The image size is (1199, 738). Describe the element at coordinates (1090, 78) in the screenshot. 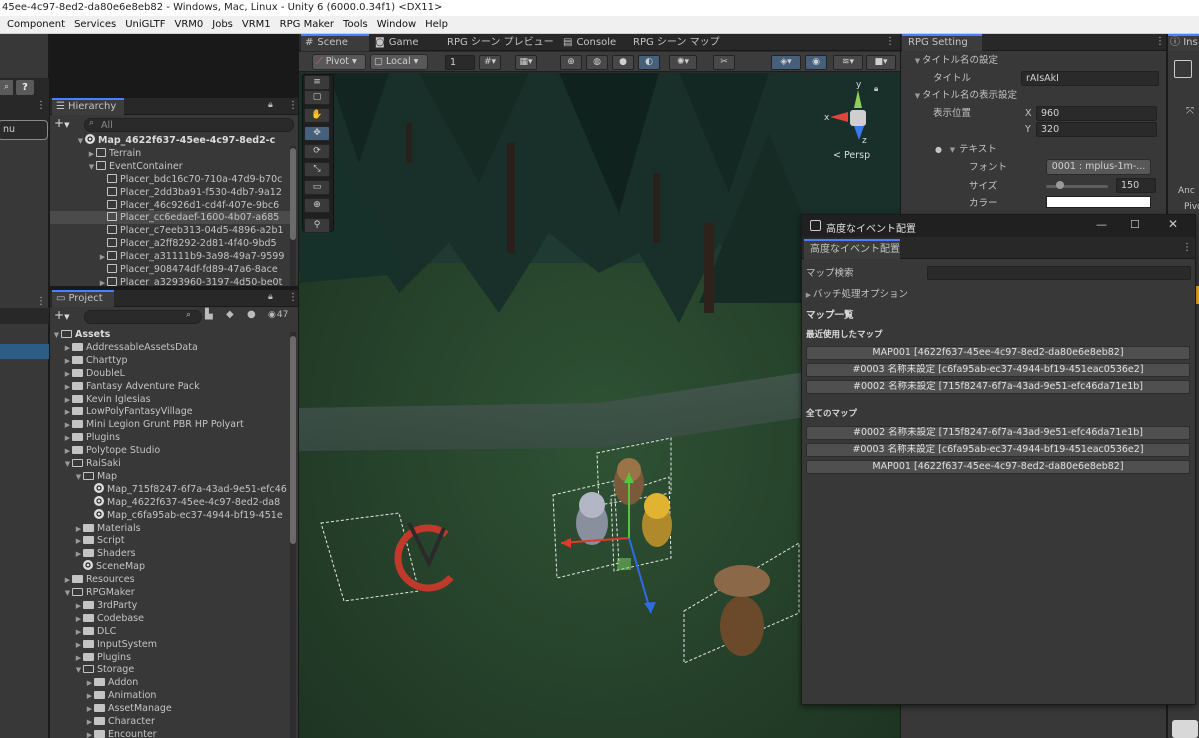

I see `title-input: rAIsAkI` at that location.